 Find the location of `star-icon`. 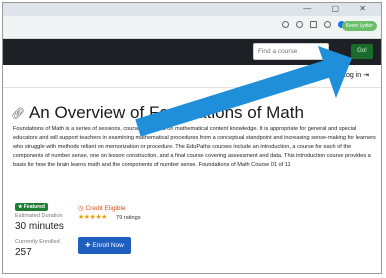

star-icon is located at coordinates (299, 24).